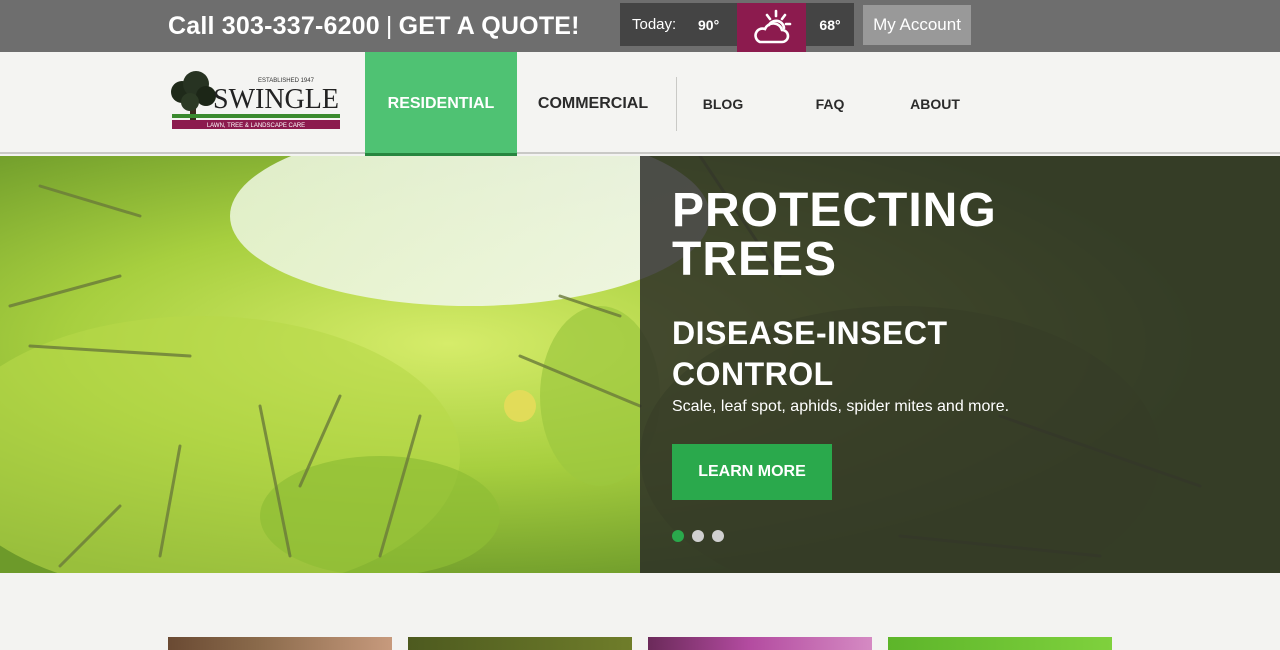 The height and width of the screenshot is (650, 1280). What do you see at coordinates (654, 24) in the screenshot?
I see `weather-today-label: Today:` at bounding box center [654, 24].